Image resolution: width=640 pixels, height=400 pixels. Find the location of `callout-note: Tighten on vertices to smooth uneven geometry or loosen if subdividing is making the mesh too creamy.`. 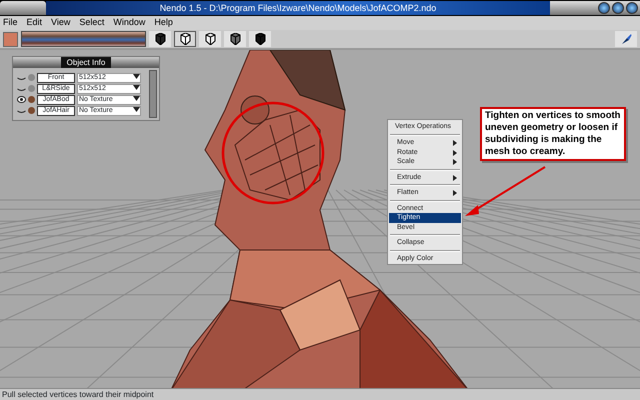

callout-note: Tighten on vertices to smooth uneven geometry or loosen if subdividing is making the mesh too creamy. is located at coordinates (553, 134).